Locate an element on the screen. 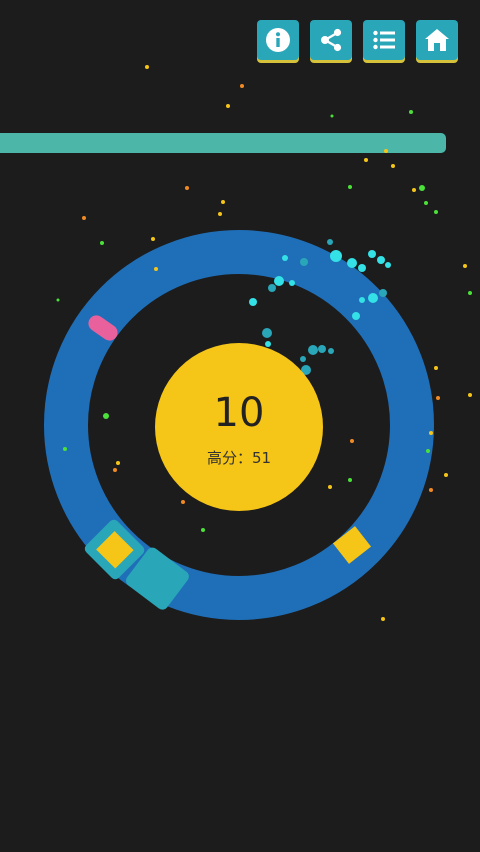 The width and height of the screenshot is (480, 852). high-score: 高分：51 is located at coordinates (239, 457).